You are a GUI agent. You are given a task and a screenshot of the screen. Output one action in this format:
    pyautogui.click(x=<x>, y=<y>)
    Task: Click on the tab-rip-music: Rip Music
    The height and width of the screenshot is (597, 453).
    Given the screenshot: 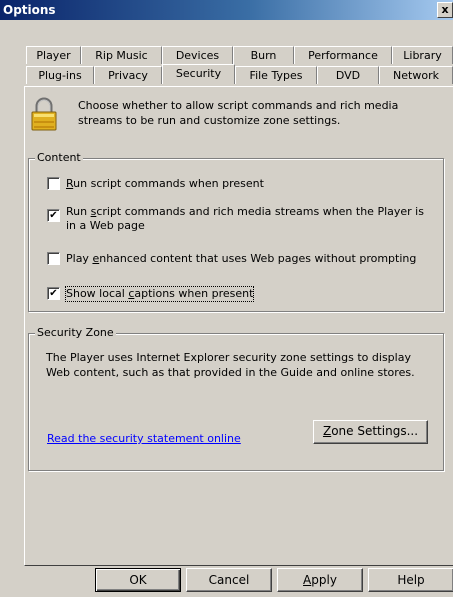 What is the action you would take?
    pyautogui.click(x=121, y=55)
    